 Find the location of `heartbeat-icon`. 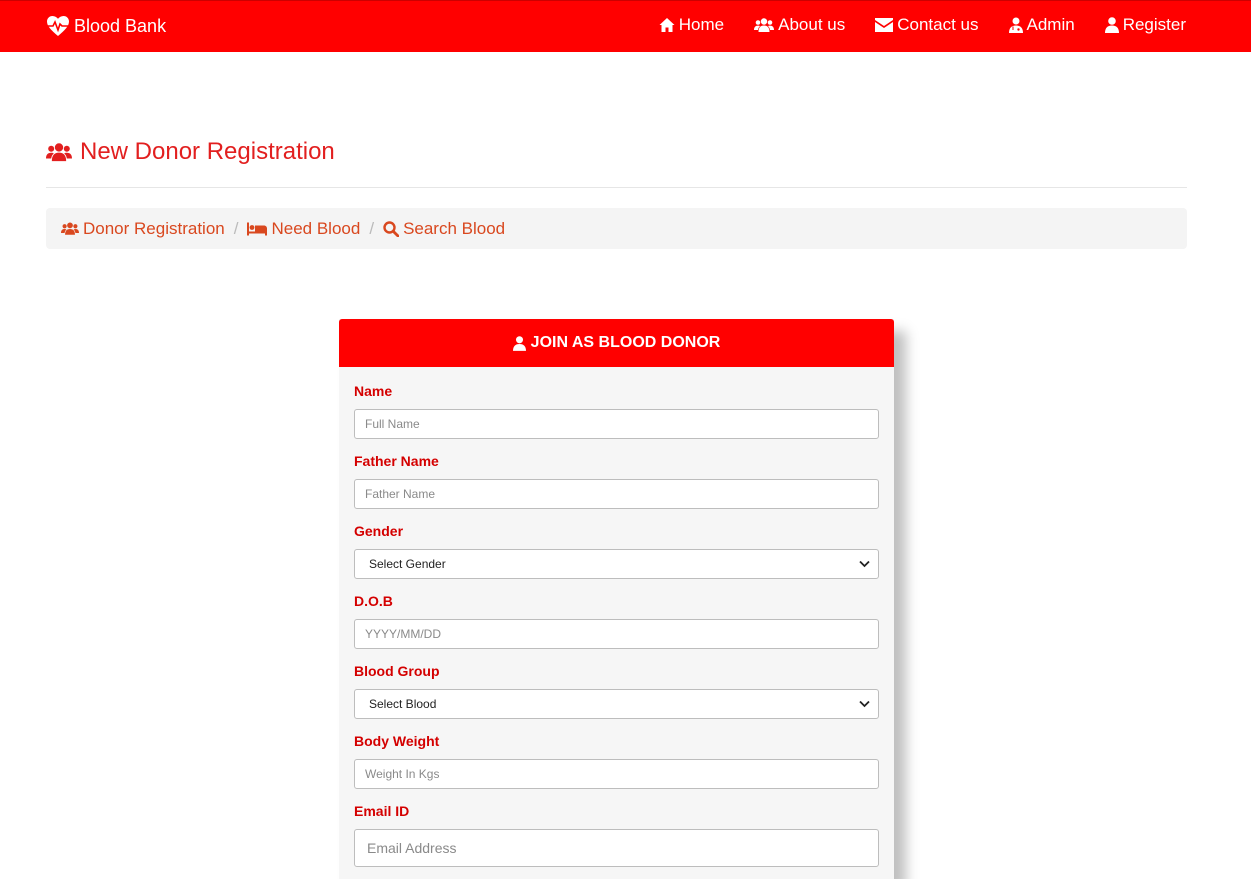

heartbeat-icon is located at coordinates (58, 26).